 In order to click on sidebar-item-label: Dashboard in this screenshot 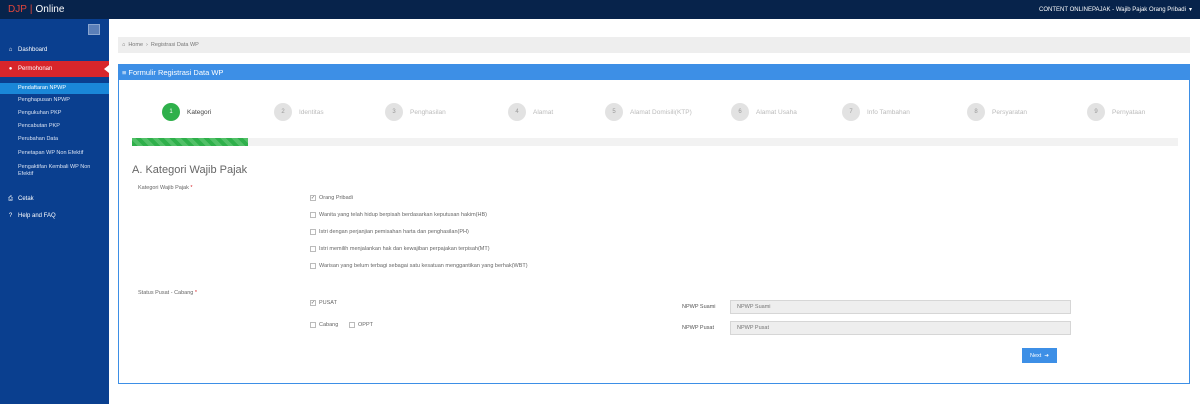, I will do `click(33, 50)`.